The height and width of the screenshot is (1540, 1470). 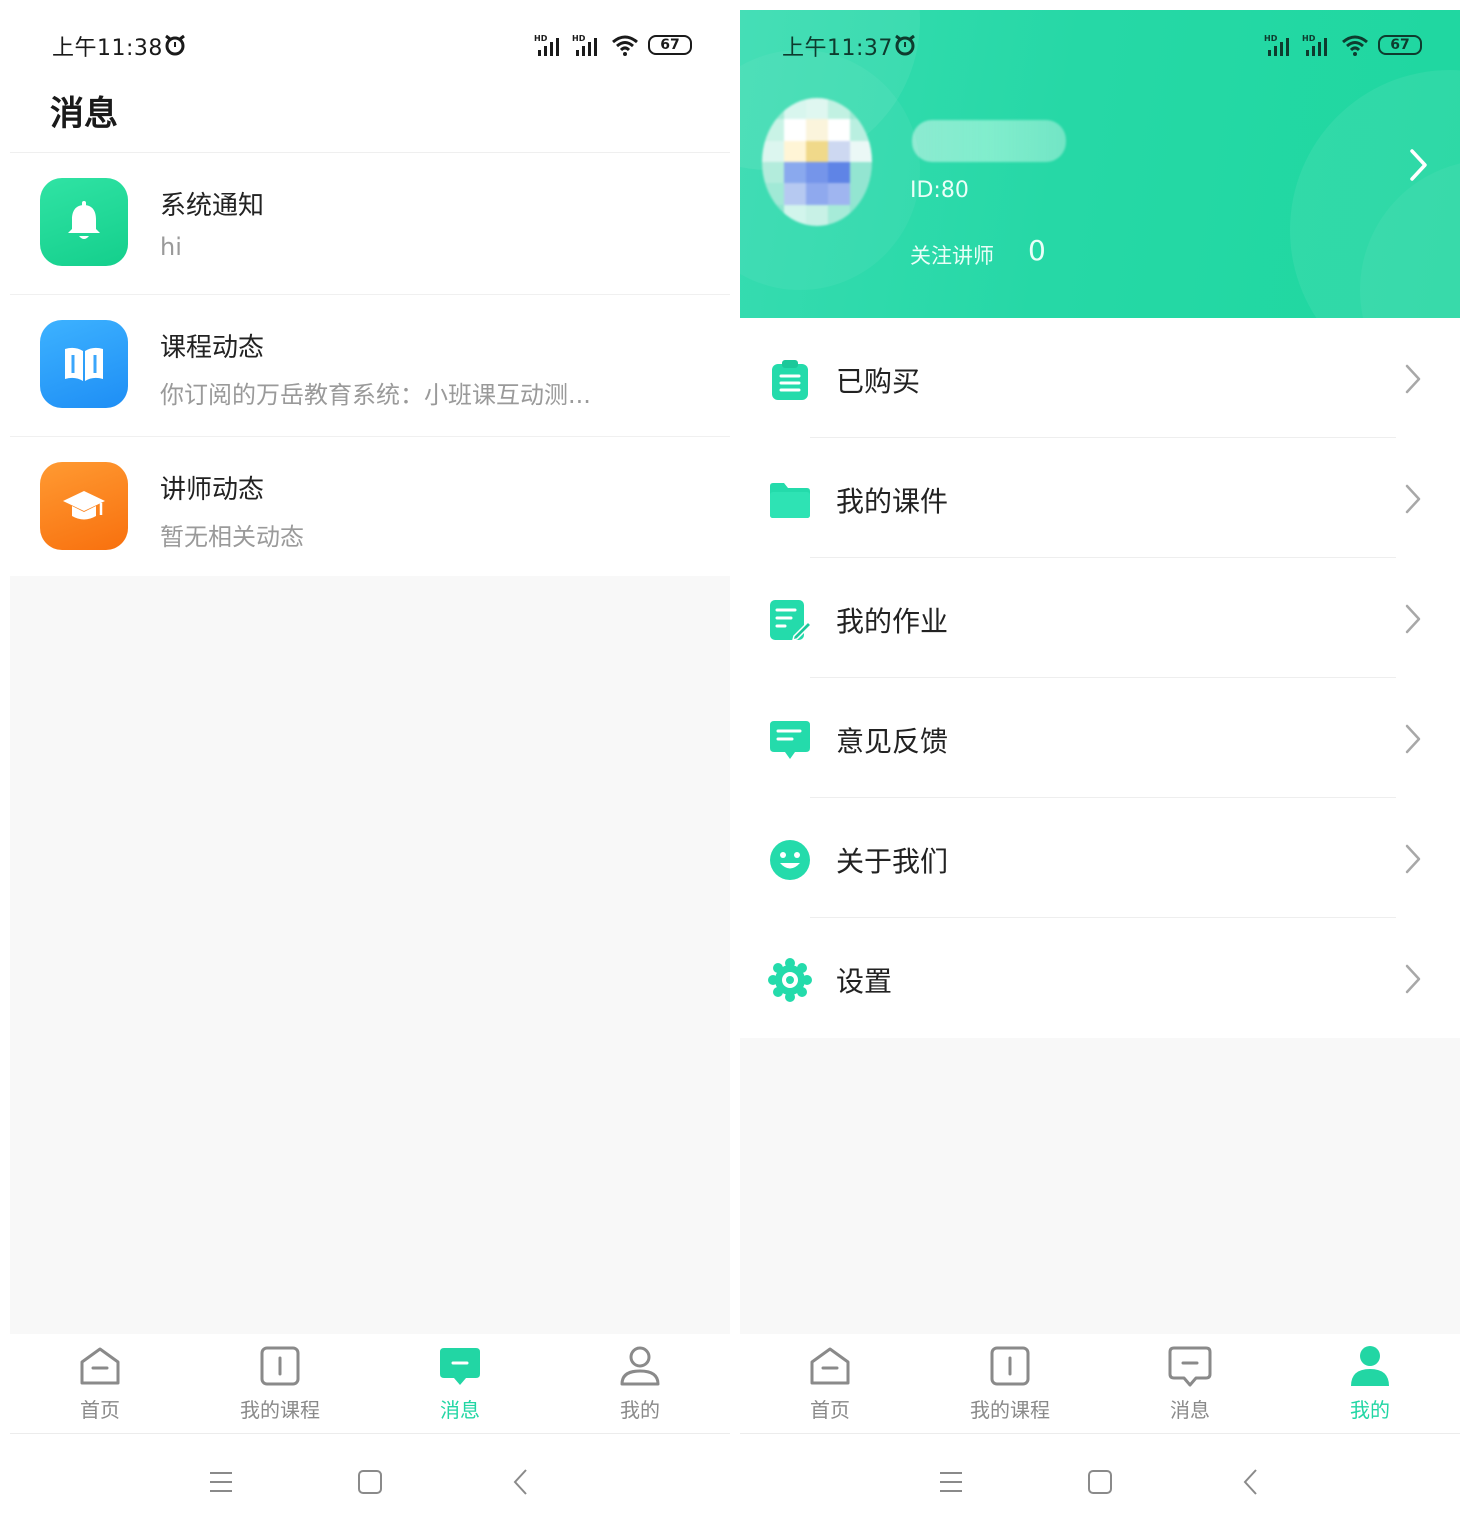 What do you see at coordinates (1100, 618) in the screenshot?
I see `menu-item-homework: 我的作业` at bounding box center [1100, 618].